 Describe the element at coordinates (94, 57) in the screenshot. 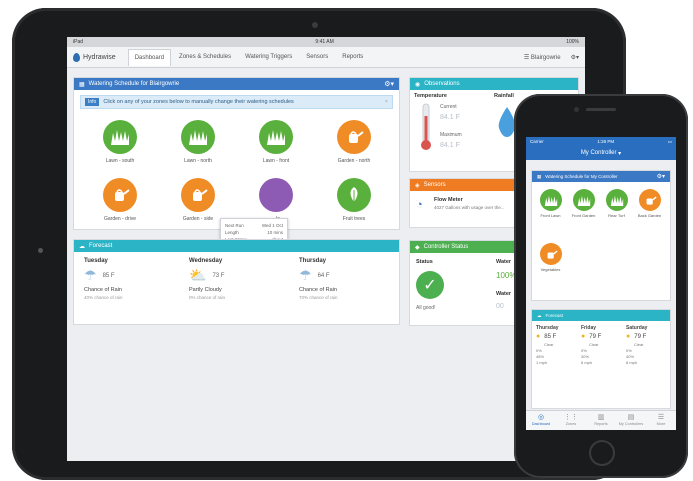

I see `brand: Hydrawise` at that location.